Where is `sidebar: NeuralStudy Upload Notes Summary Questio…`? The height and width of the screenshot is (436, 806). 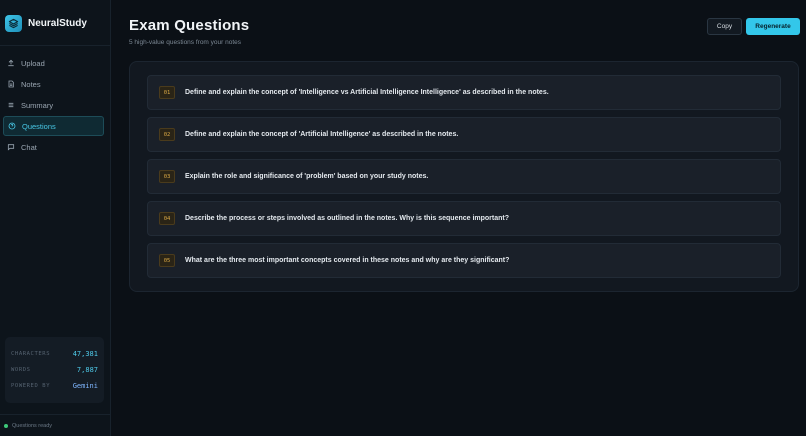
sidebar: NeuralStudy Upload Notes Summary Questio… is located at coordinates (55, 218).